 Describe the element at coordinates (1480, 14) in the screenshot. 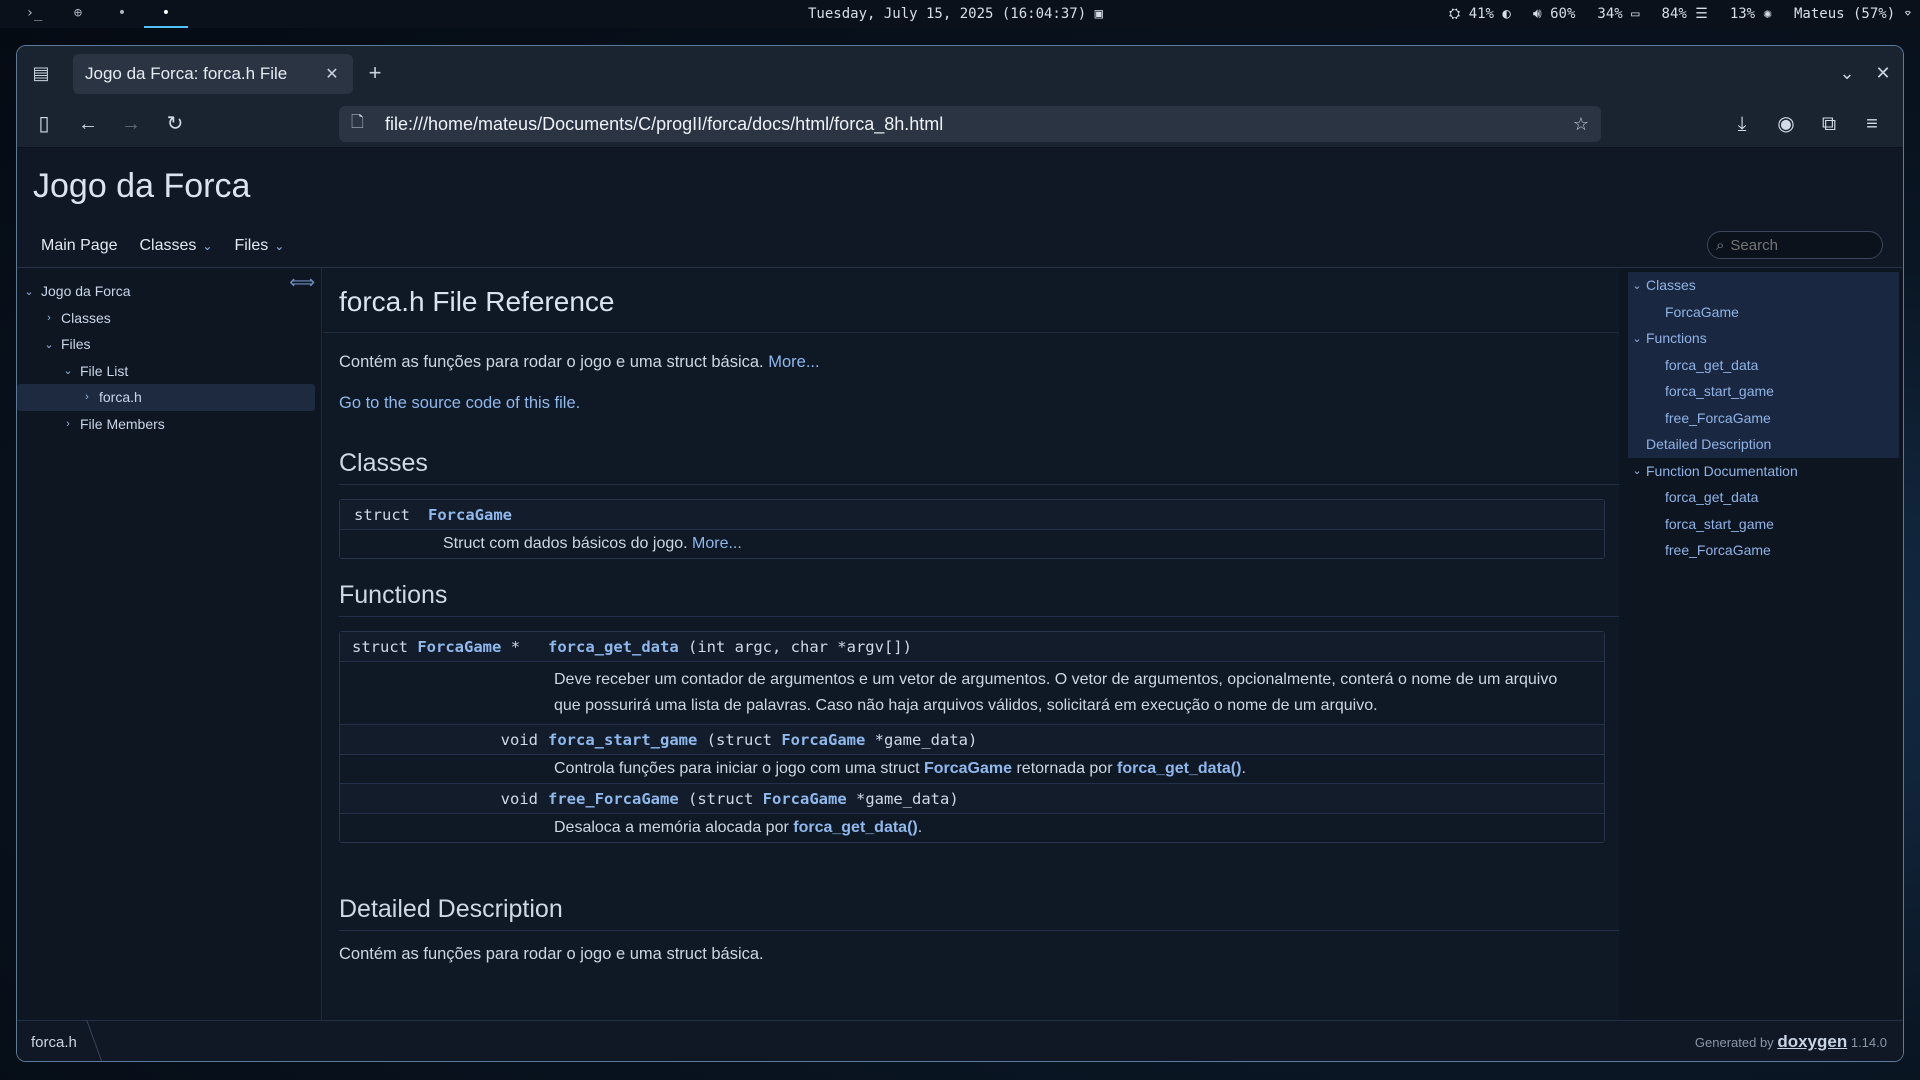

I see `brightness-indicator: ⛭ 41% ◐` at that location.